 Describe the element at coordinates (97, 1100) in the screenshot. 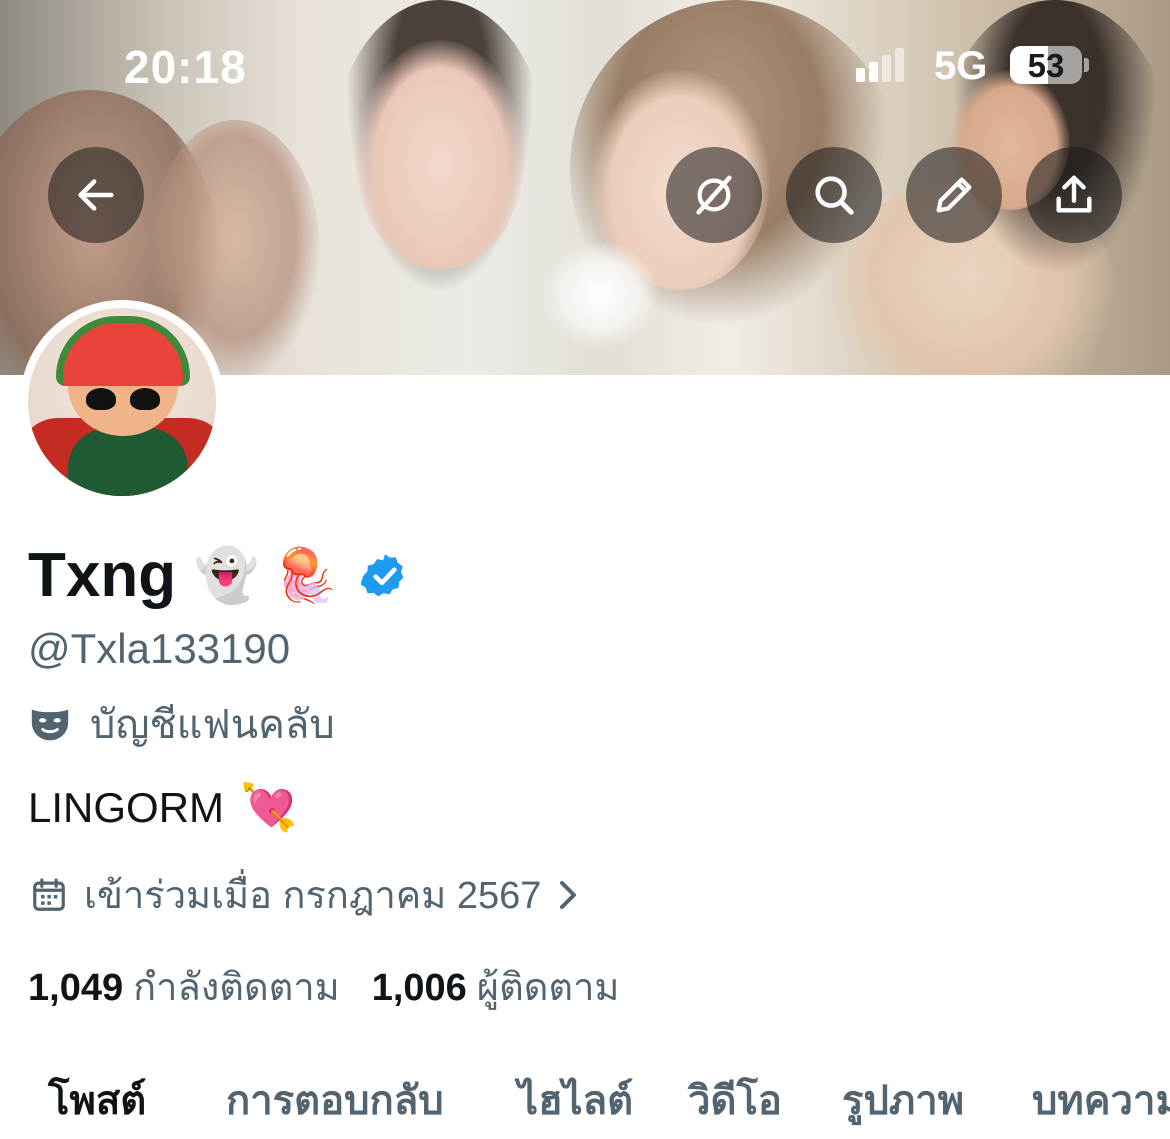

I see `tab-posts: โพสต์` at that location.